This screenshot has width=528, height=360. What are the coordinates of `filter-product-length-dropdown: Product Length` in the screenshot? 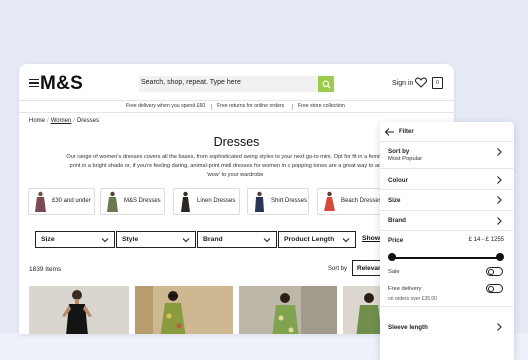 It's located at (317, 239).